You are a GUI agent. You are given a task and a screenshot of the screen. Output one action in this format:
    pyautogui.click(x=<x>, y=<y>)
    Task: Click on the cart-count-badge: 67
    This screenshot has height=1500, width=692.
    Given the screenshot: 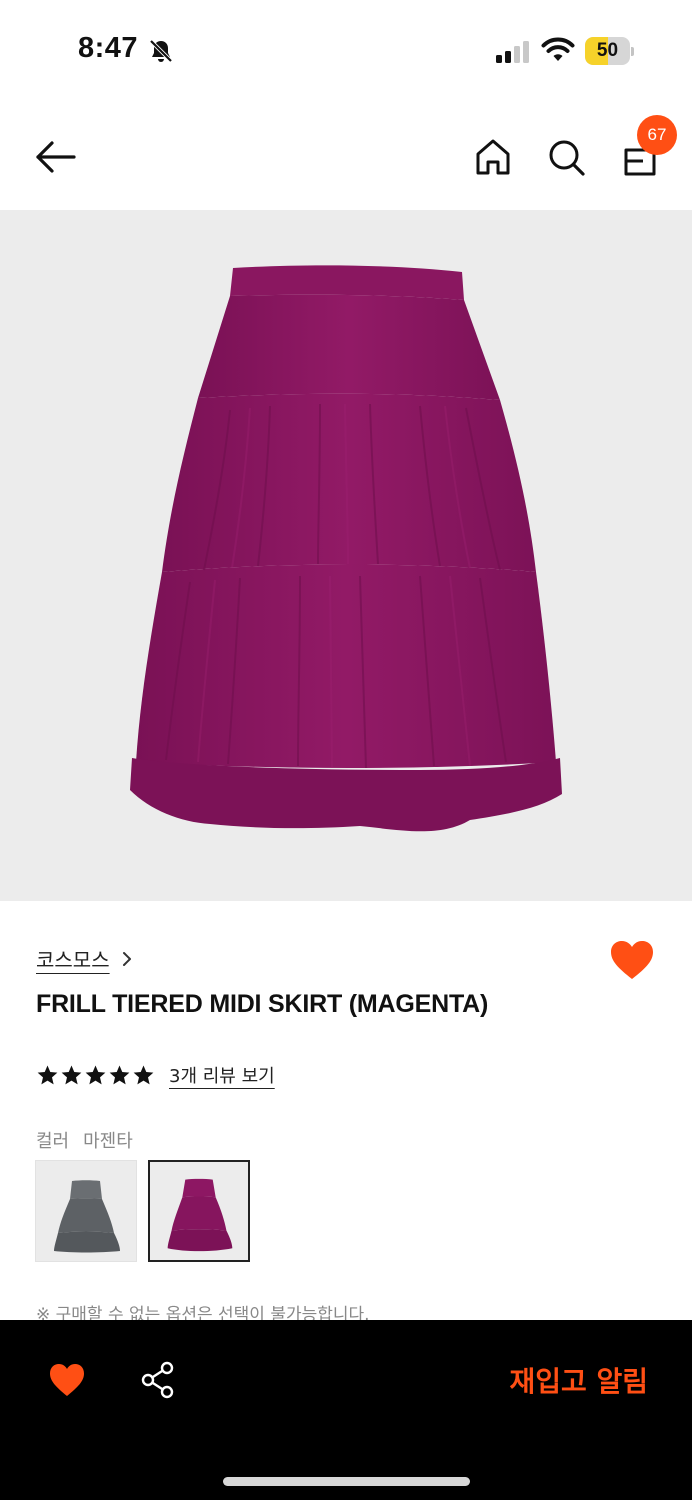 What is the action you would take?
    pyautogui.click(x=657, y=135)
    